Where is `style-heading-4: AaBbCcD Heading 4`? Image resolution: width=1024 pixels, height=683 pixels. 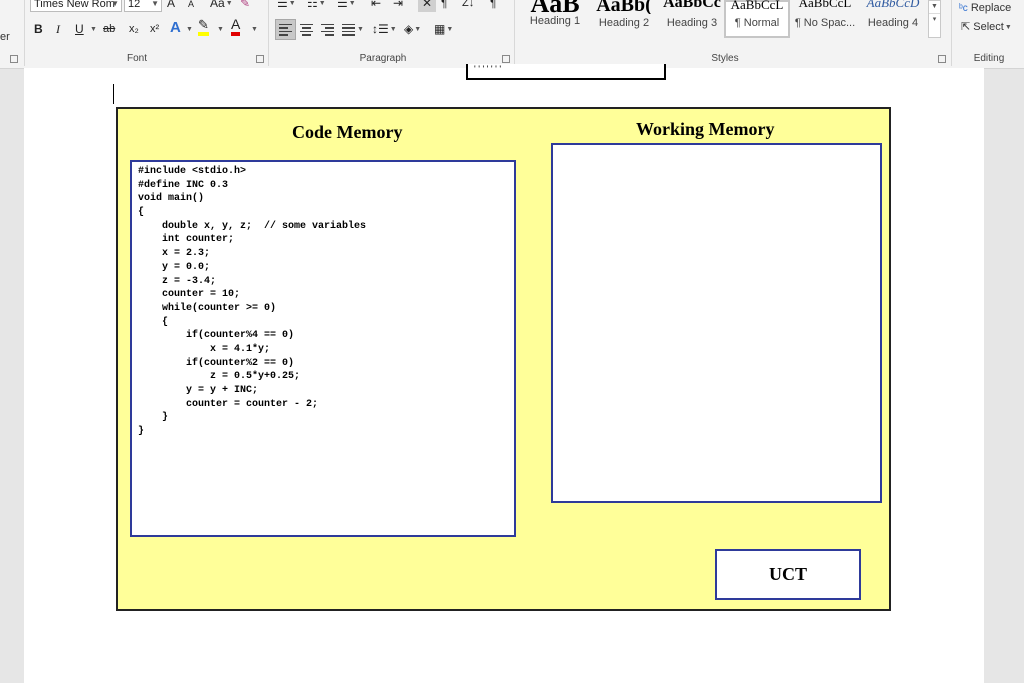 style-heading-4: AaBbCcD Heading 4 is located at coordinates (893, 19).